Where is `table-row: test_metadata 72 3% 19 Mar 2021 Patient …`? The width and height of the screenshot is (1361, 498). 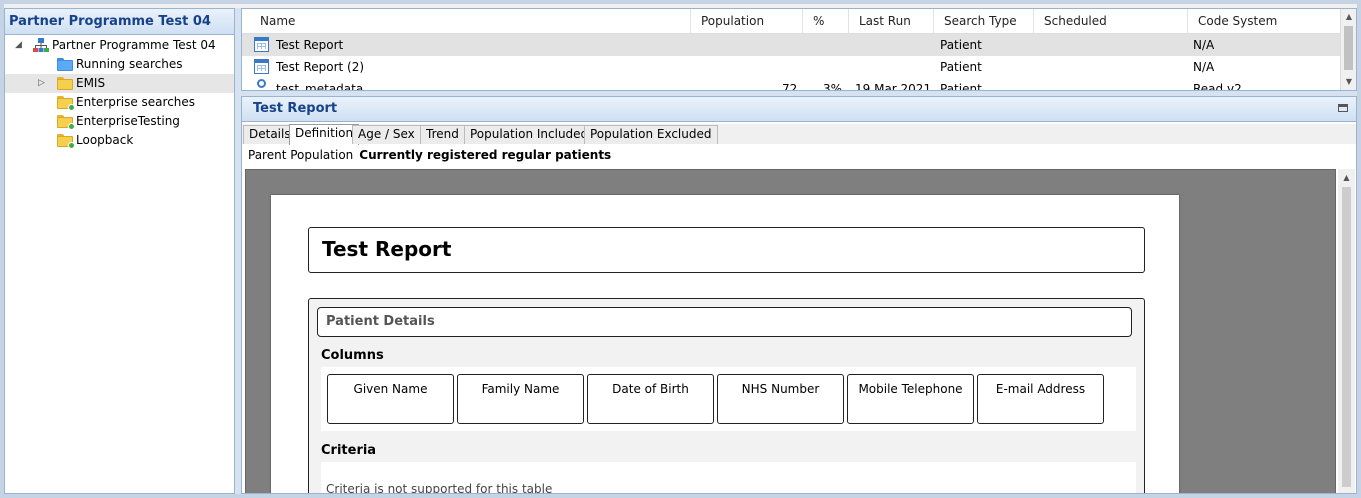
table-row: test_metadata 72 3% 19 Mar 2021 Patient … is located at coordinates (792, 84).